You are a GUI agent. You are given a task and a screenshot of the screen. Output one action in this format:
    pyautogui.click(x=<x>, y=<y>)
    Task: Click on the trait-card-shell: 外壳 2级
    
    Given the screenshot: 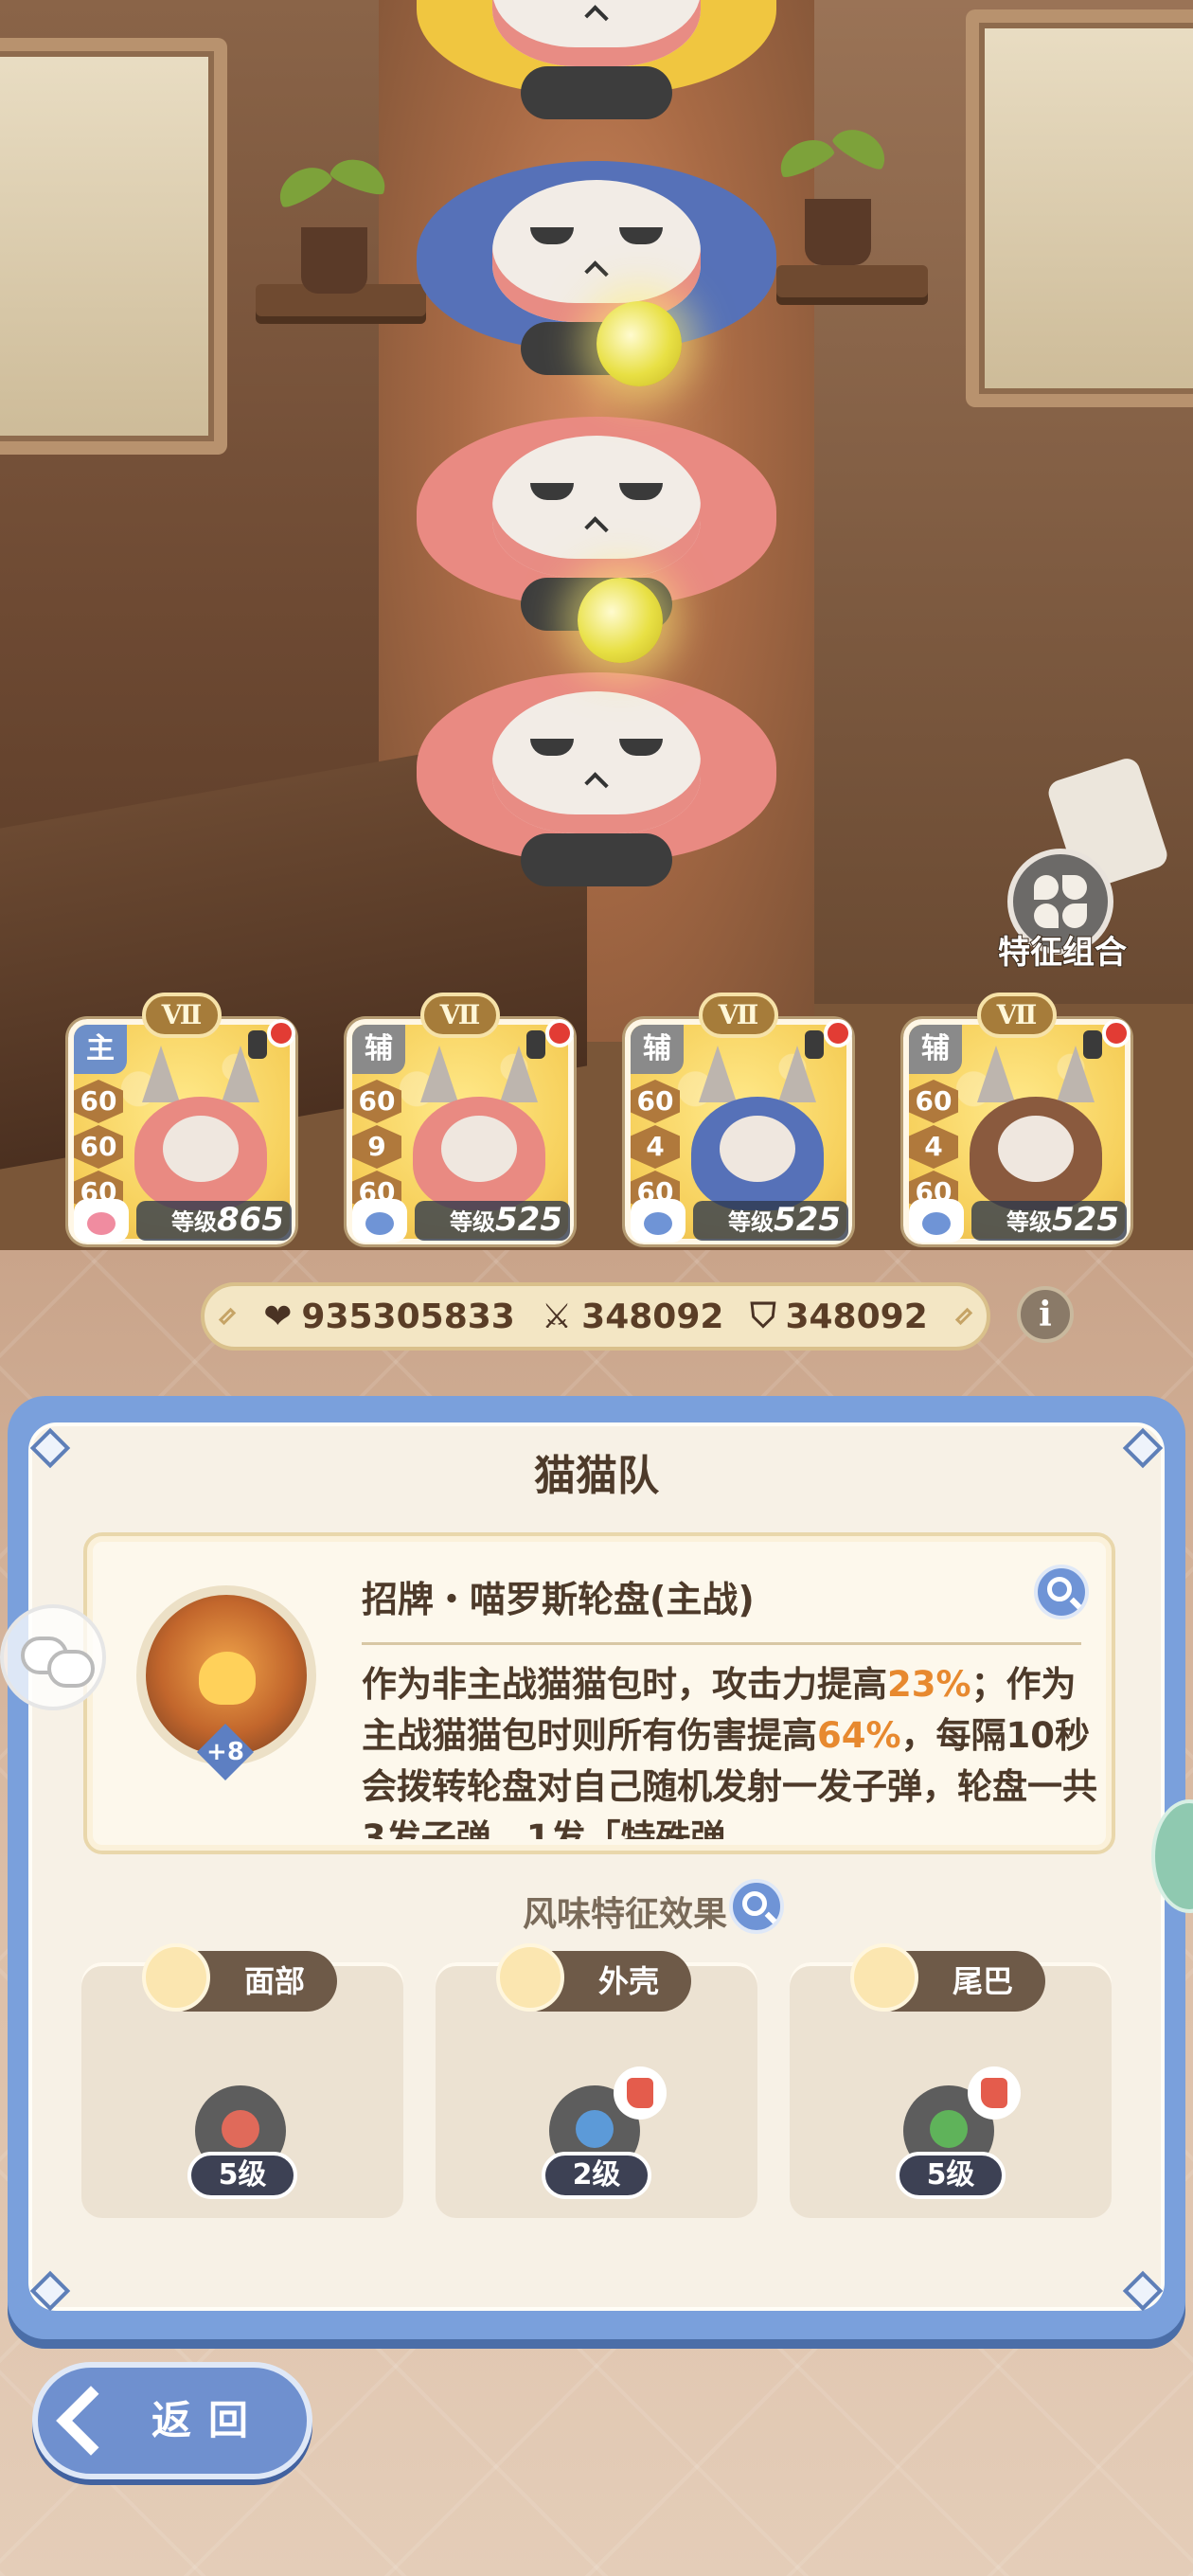 What is the action you would take?
    pyautogui.click(x=596, y=2080)
    